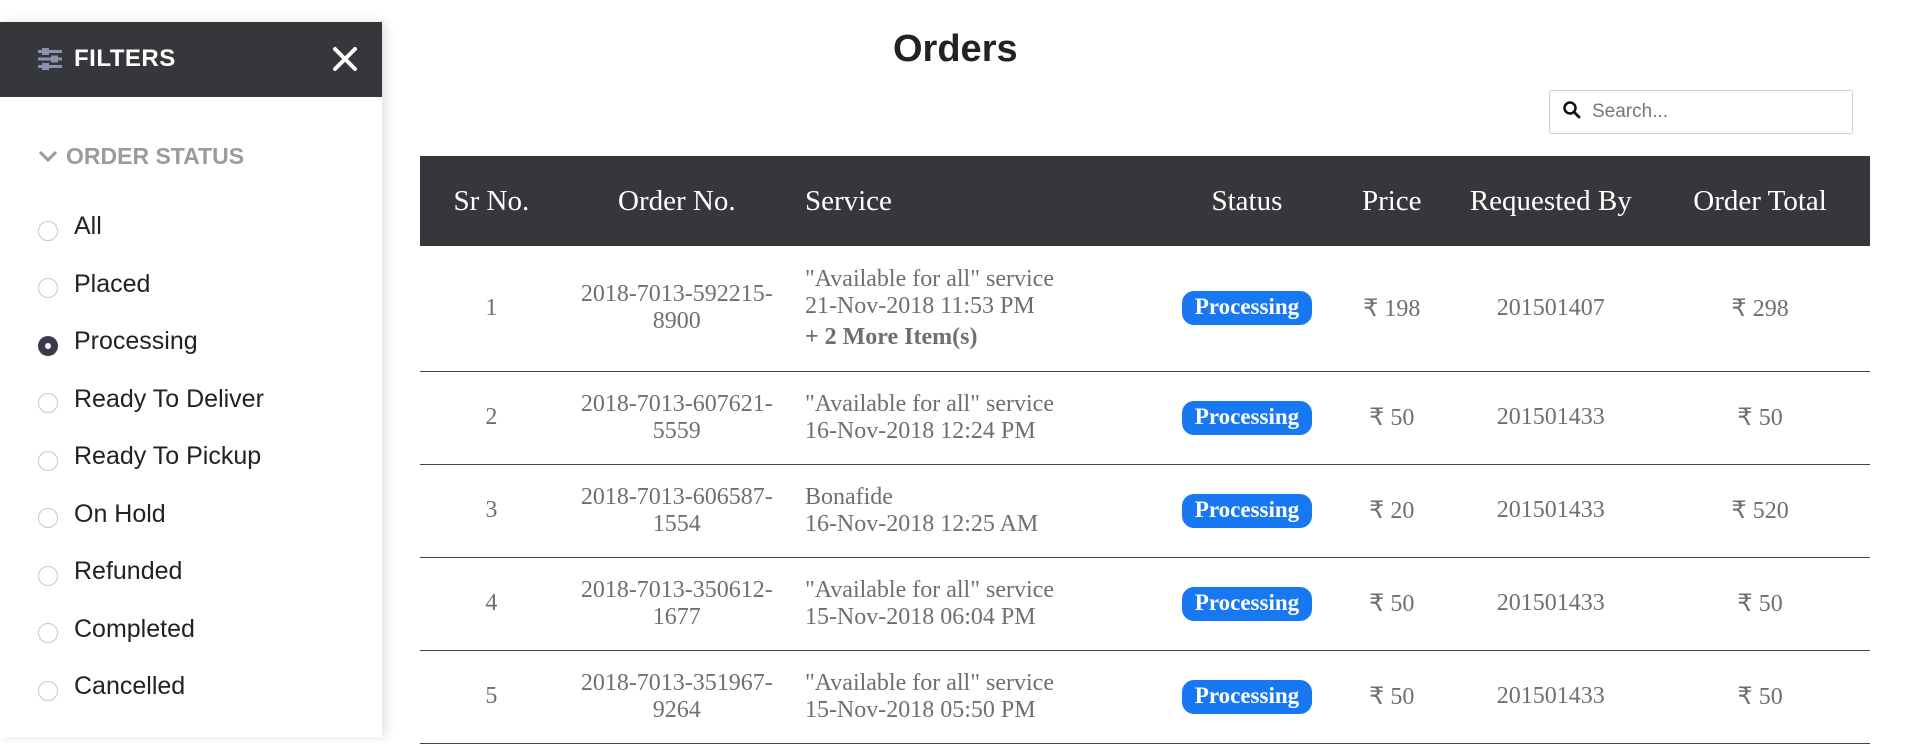 This screenshot has height=744, width=1906. What do you see at coordinates (491, 418) in the screenshot?
I see `sr-no-cell: 2` at bounding box center [491, 418].